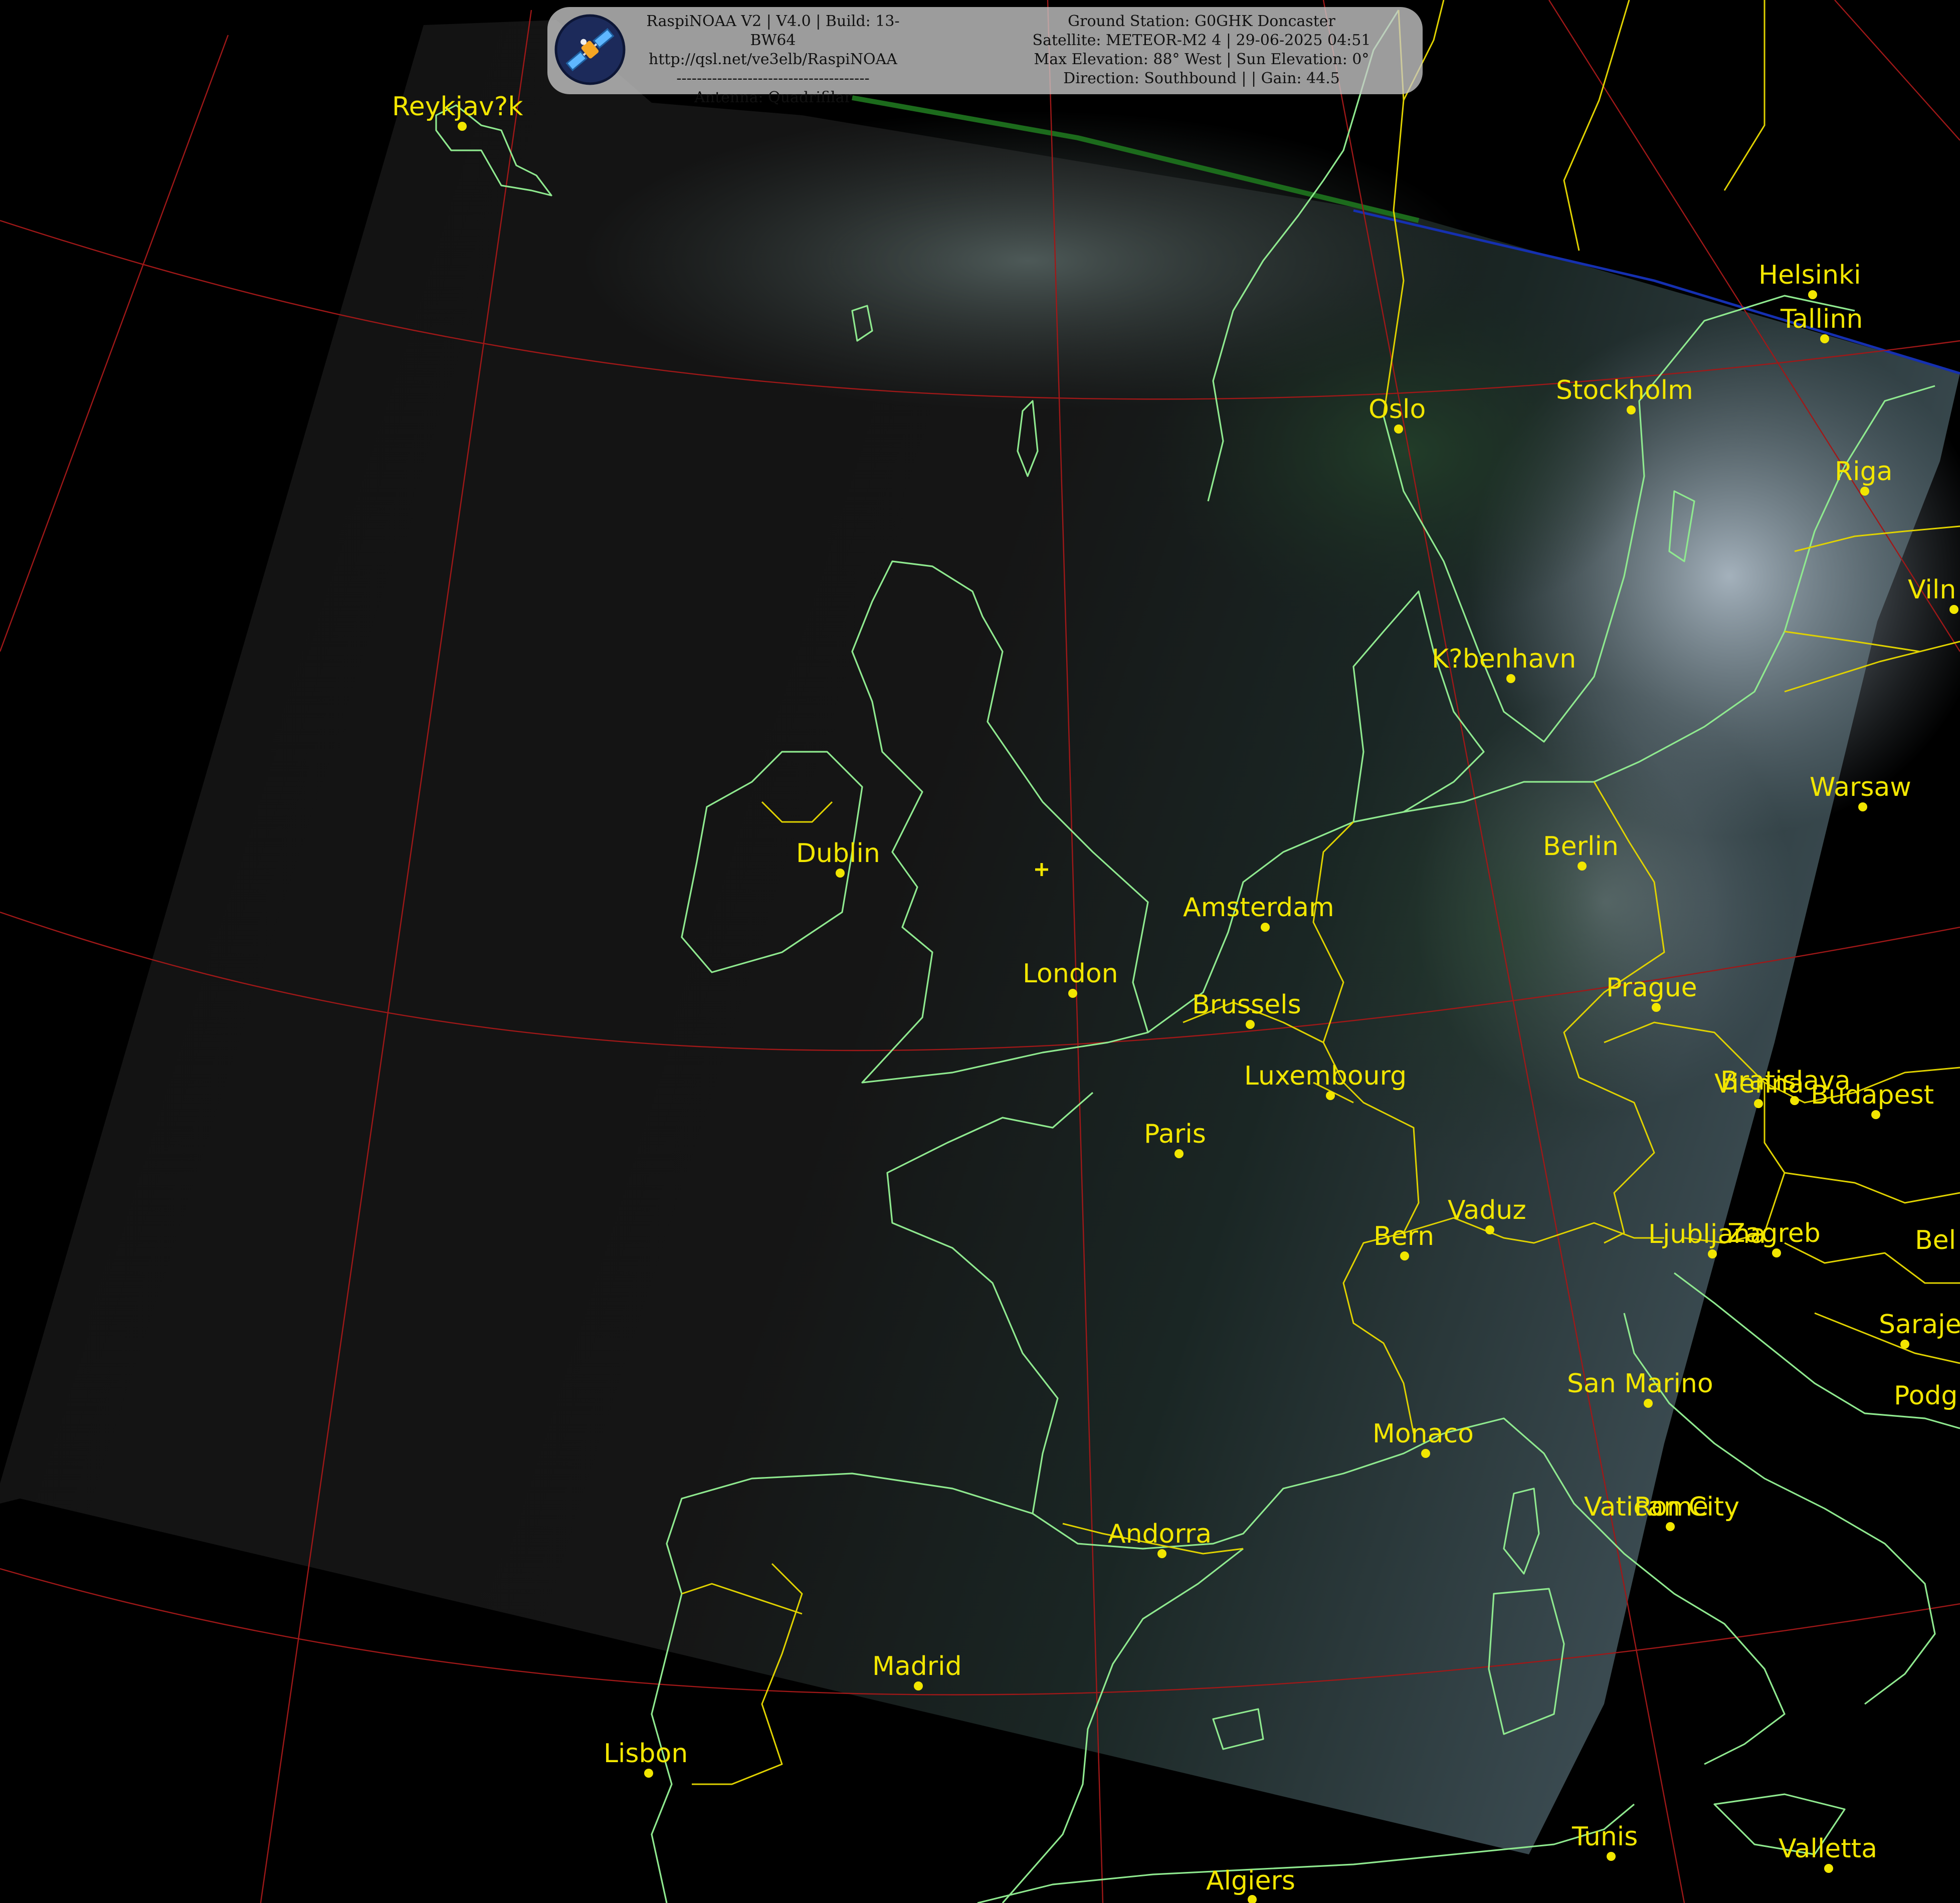 This screenshot has width=1960, height=1903. Describe the element at coordinates (1504, 659) in the screenshot. I see `city-label: K?benhavn` at that location.